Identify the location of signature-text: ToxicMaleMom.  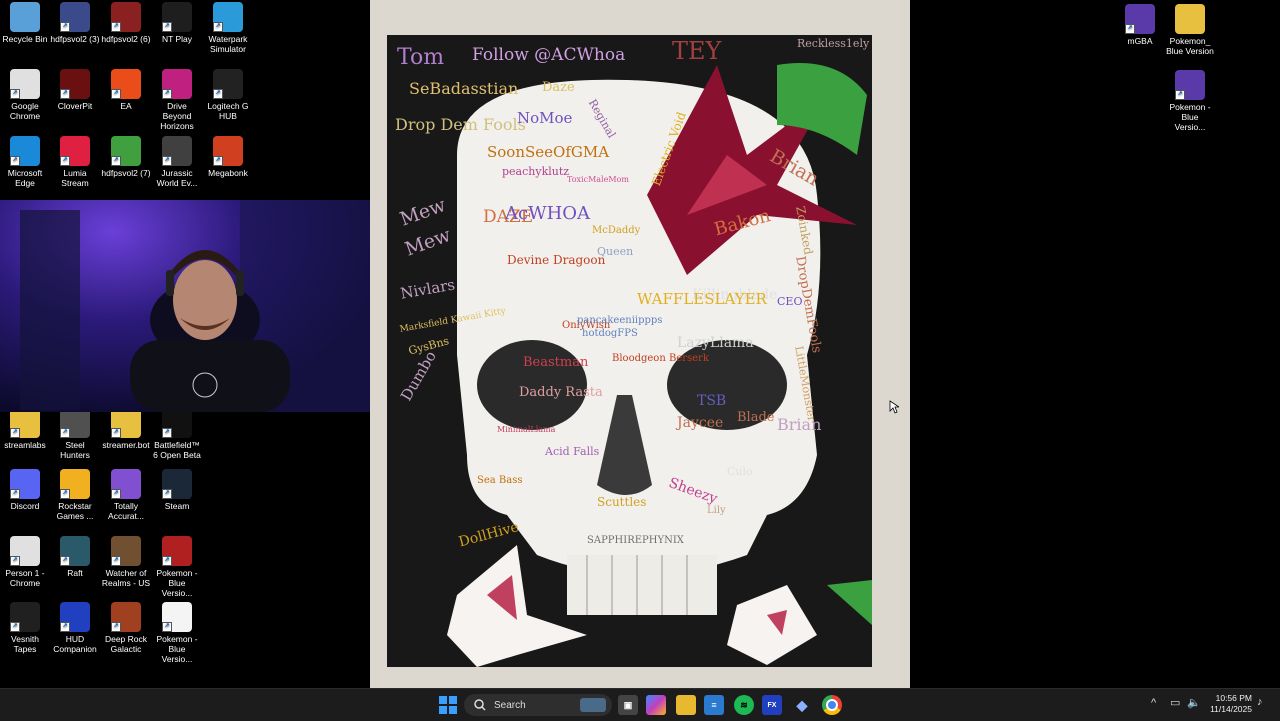
(598, 179).